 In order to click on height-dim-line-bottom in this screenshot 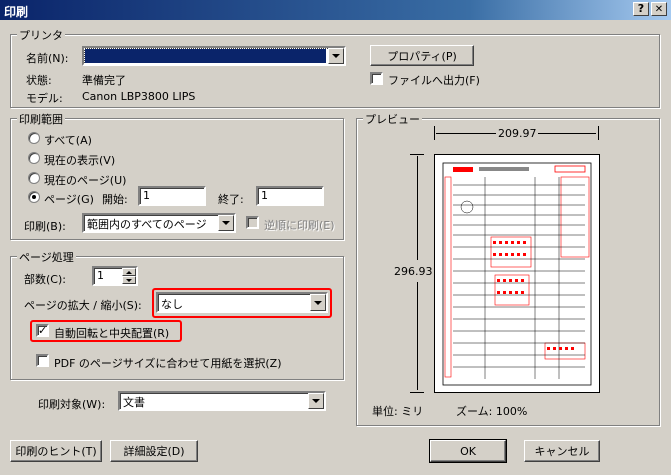, I will do `click(417, 336)`.